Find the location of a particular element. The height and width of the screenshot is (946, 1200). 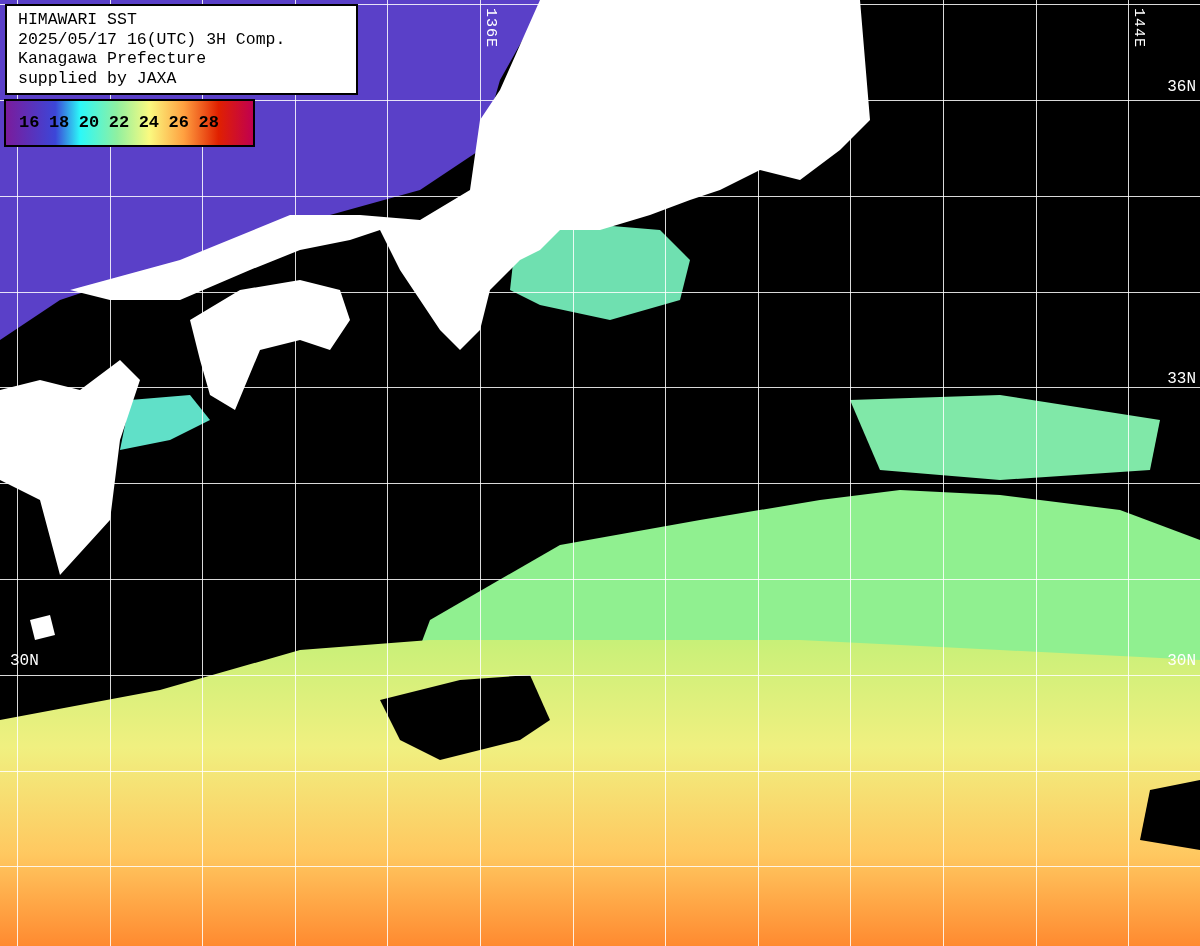

scale-value: 24 is located at coordinates (149, 123).